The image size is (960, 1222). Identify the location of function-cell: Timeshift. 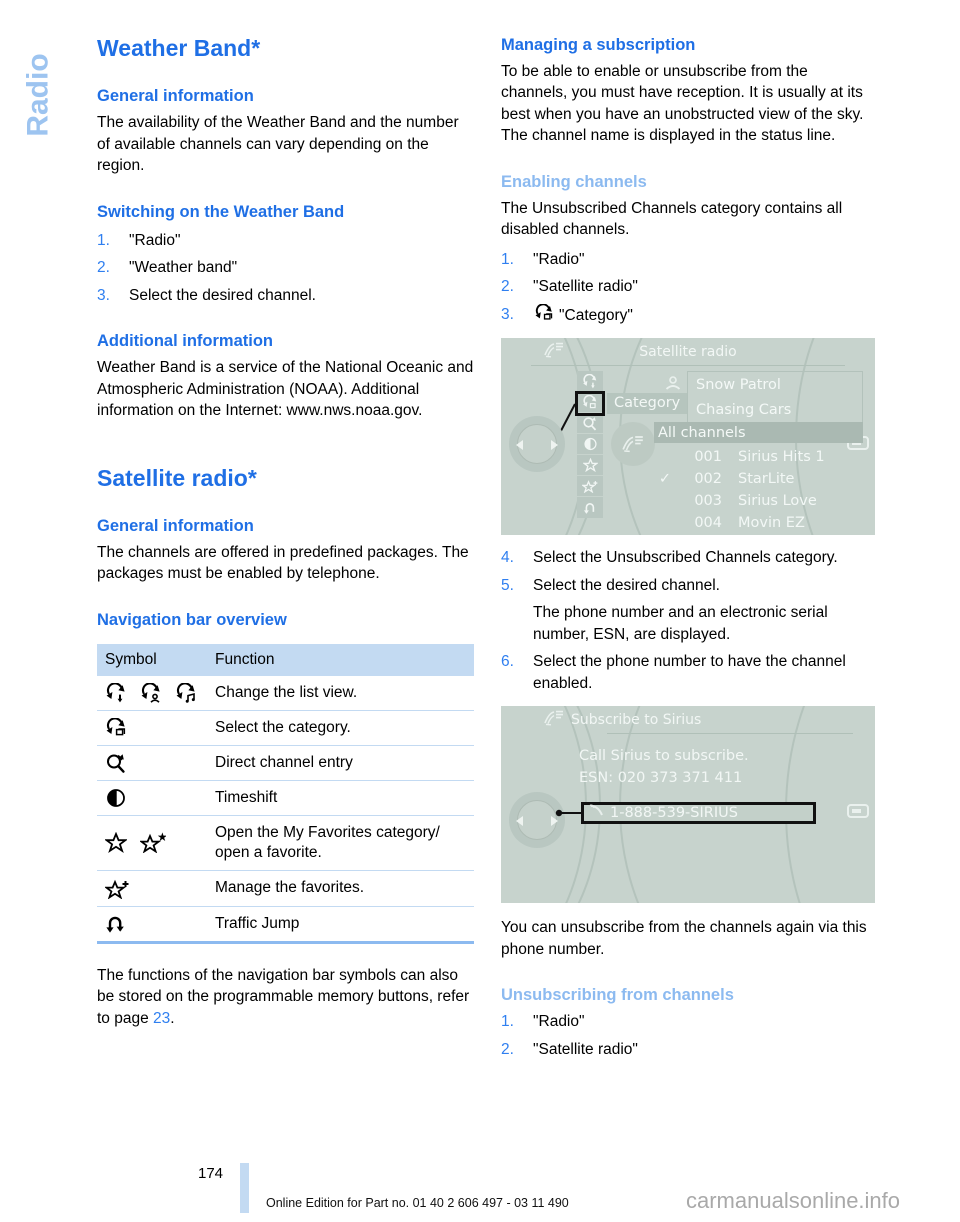
(340, 798).